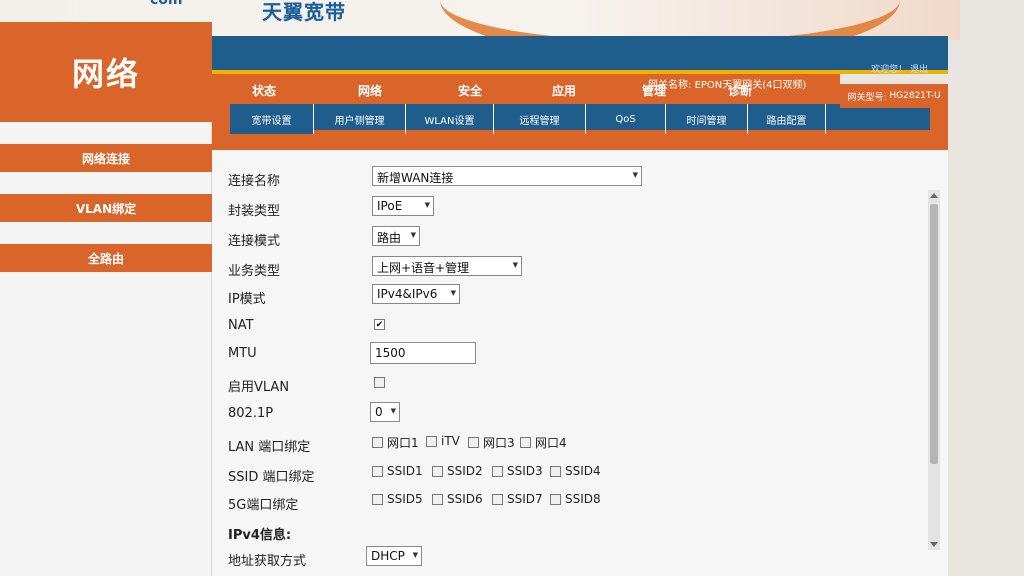 Image resolution: width=1024 pixels, height=576 pixels. I want to click on ssid2-checkbox: SSID2, so click(457, 471).